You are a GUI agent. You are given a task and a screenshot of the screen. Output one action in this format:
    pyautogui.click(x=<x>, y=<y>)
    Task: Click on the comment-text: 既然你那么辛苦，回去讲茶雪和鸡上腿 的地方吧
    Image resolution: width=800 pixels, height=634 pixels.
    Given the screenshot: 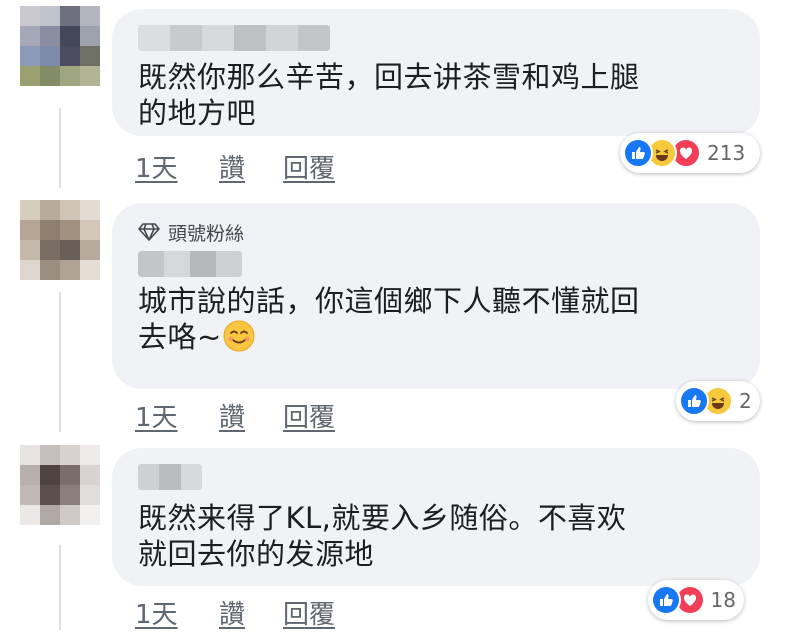 What is the action you would take?
    pyautogui.click(x=439, y=95)
    